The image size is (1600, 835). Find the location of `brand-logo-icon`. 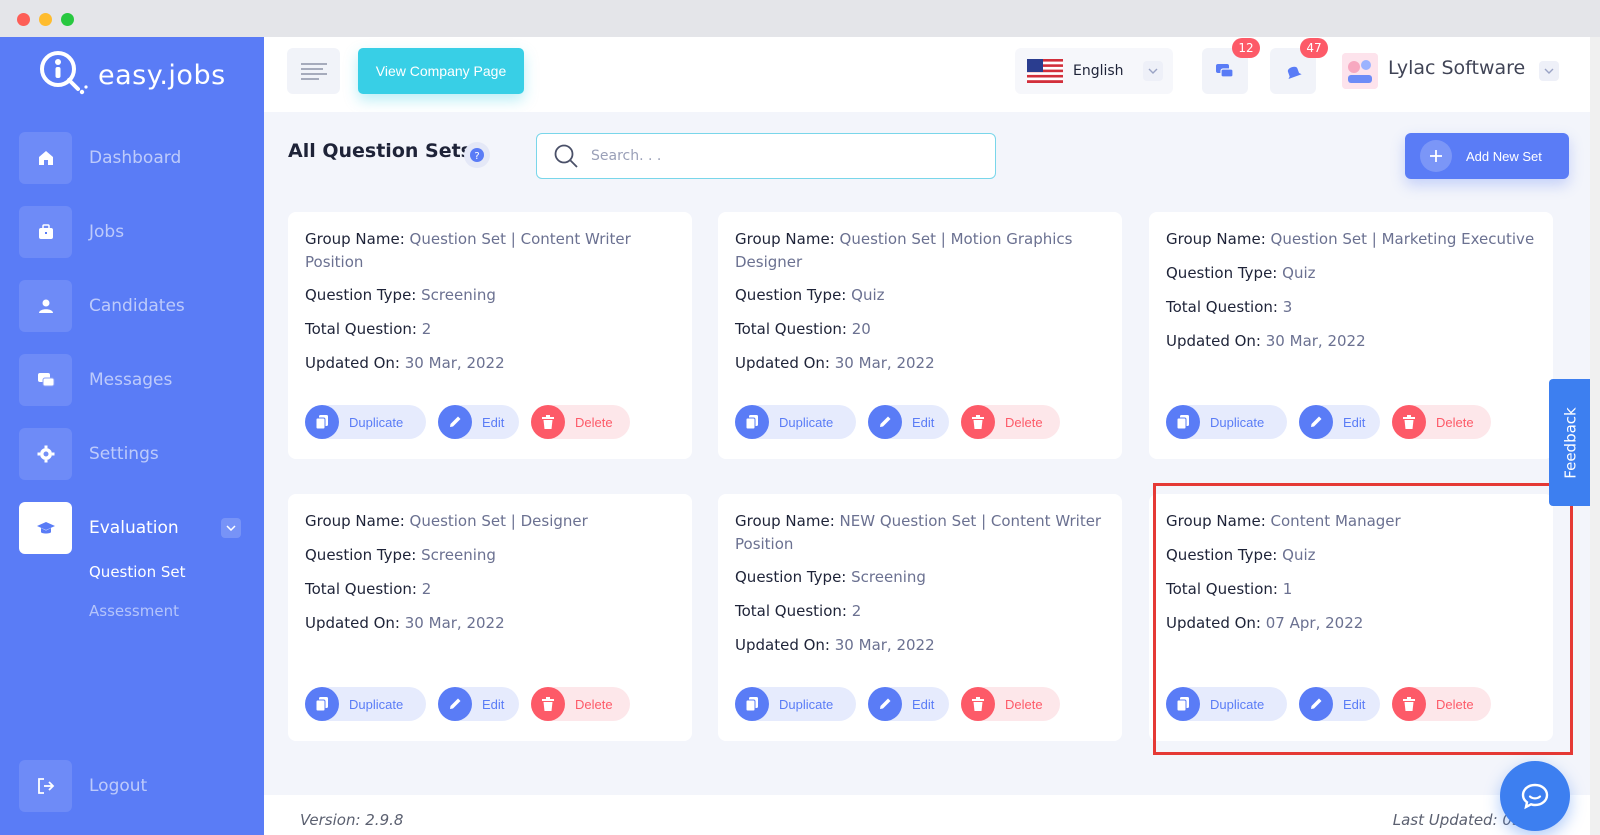

brand-logo-icon is located at coordinates (64, 75).